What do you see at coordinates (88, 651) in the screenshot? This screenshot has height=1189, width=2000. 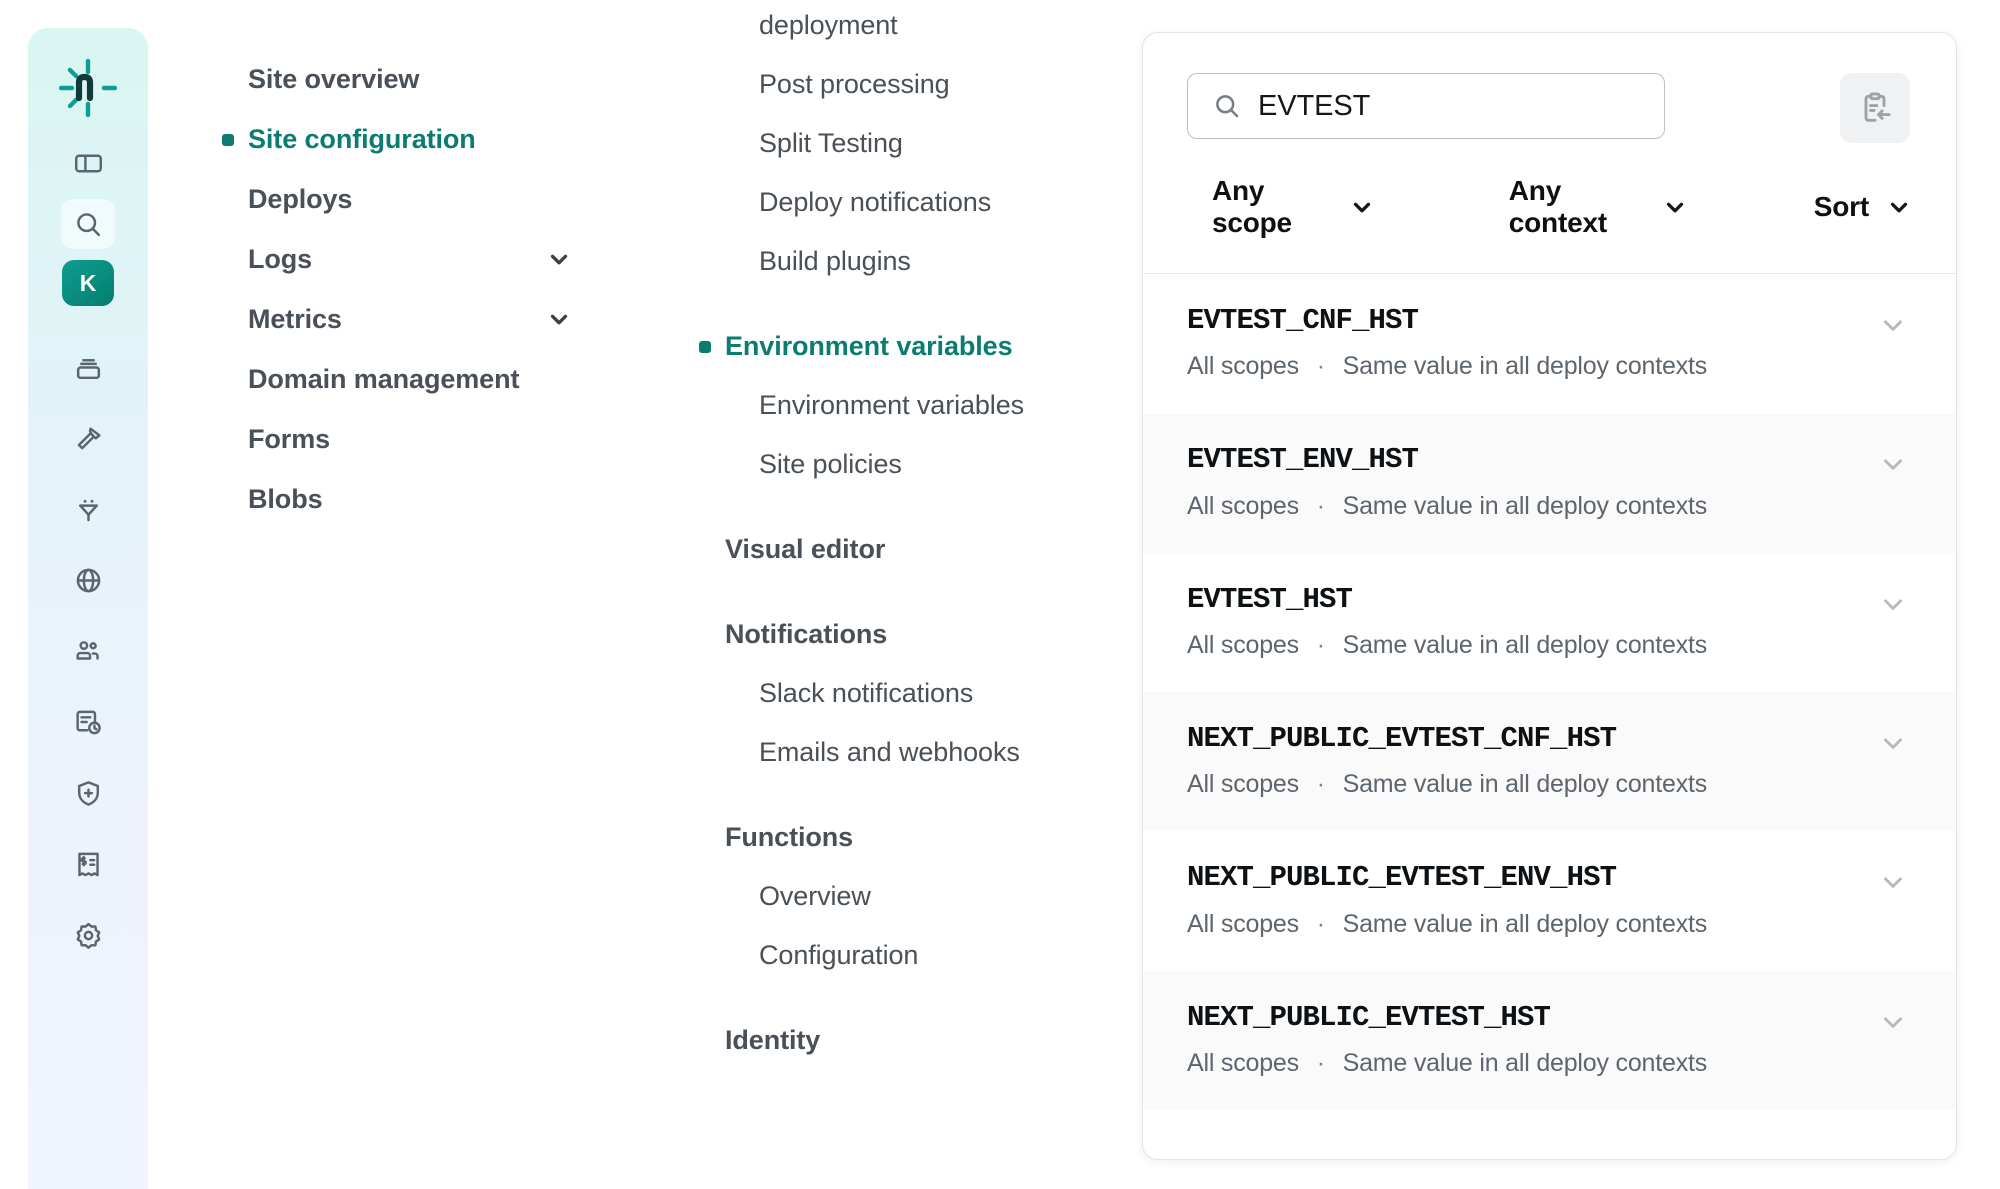 I see `users-icon` at bounding box center [88, 651].